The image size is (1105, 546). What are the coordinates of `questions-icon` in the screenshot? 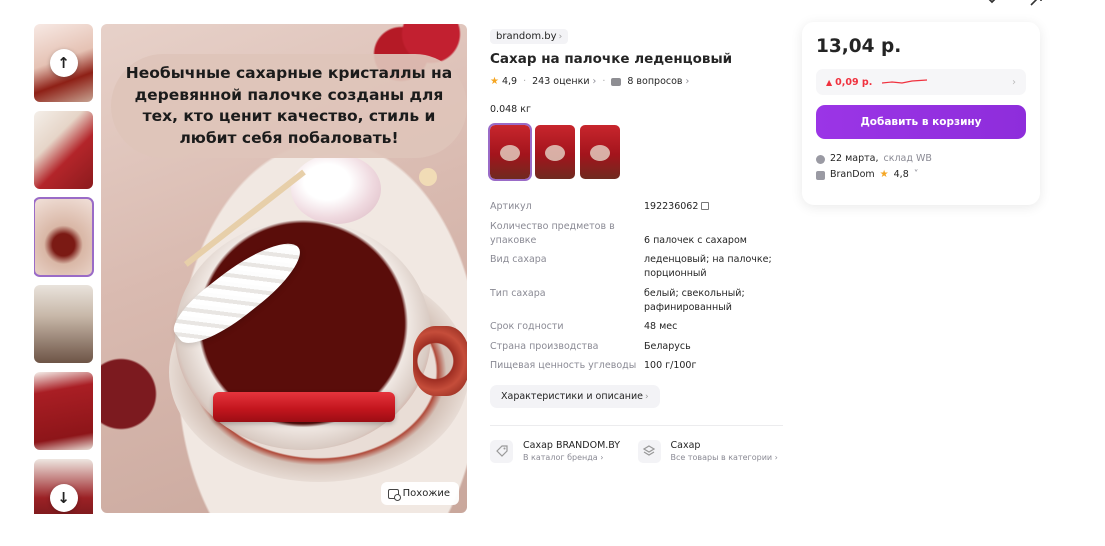 It's located at (616, 81).